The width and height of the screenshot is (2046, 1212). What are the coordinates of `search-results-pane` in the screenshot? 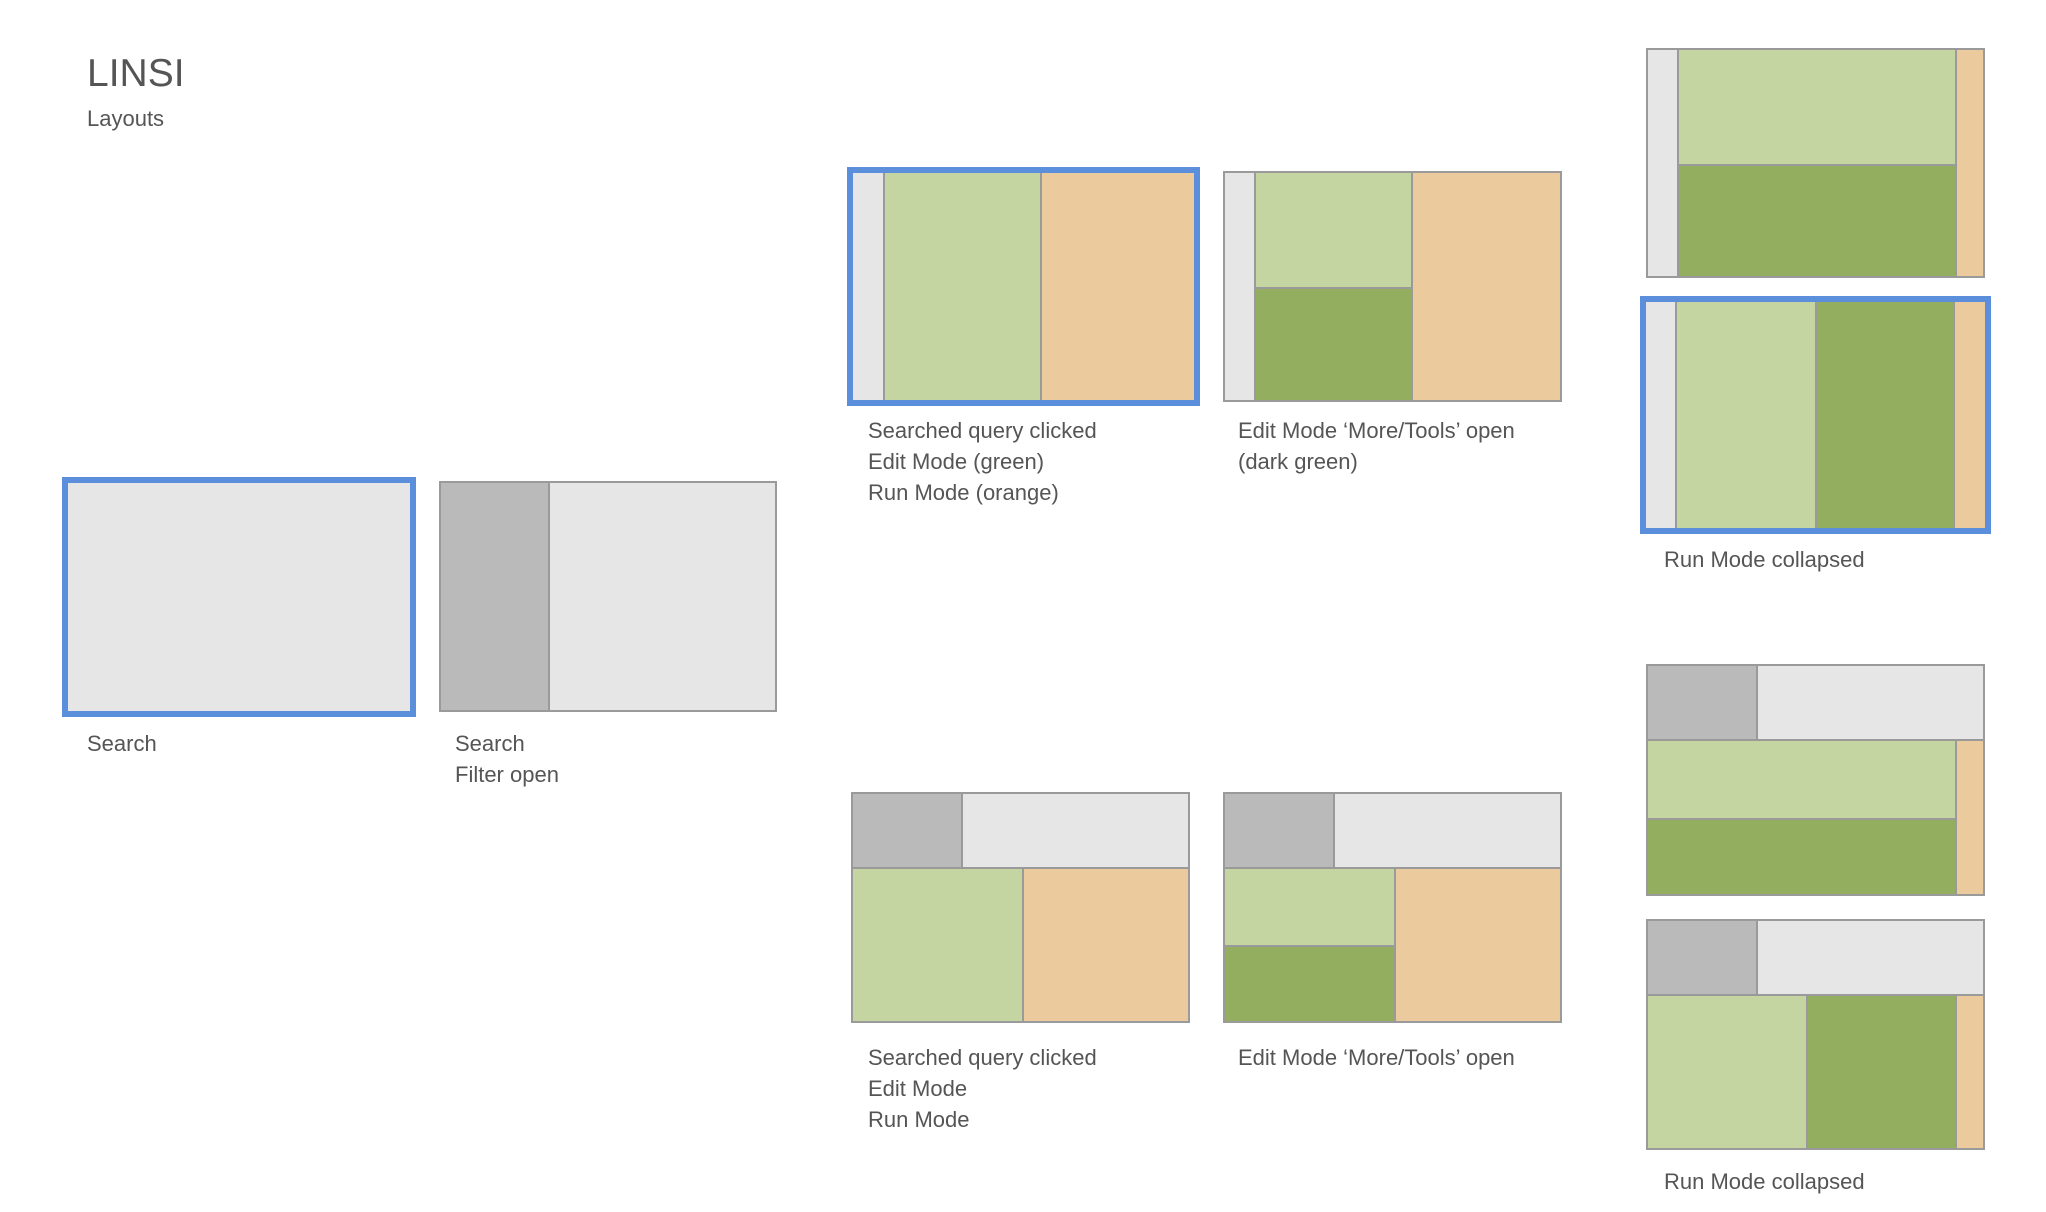 It's located at (661, 596).